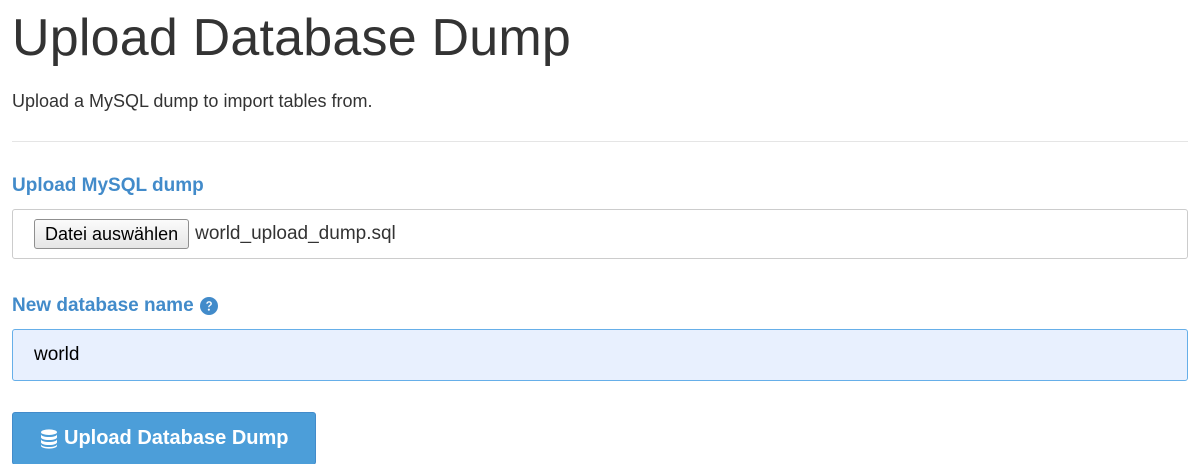  I want to click on database-name-input, so click(600, 355).